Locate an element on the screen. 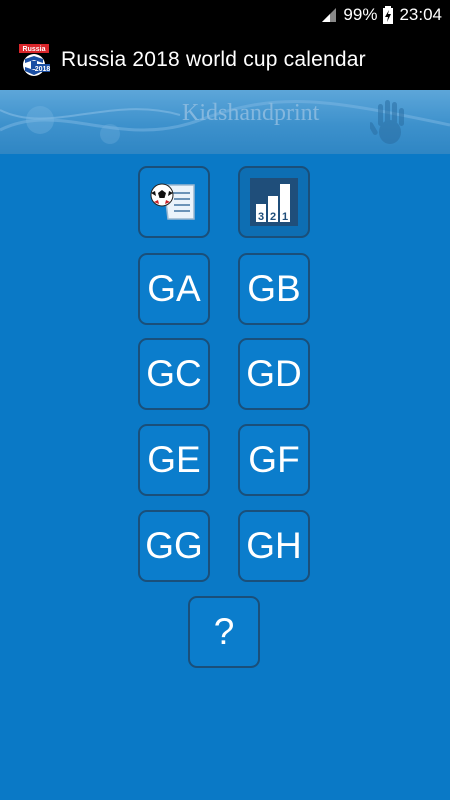 The height and width of the screenshot is (800, 450). svg-text: 3 is located at coordinates (261, 217).